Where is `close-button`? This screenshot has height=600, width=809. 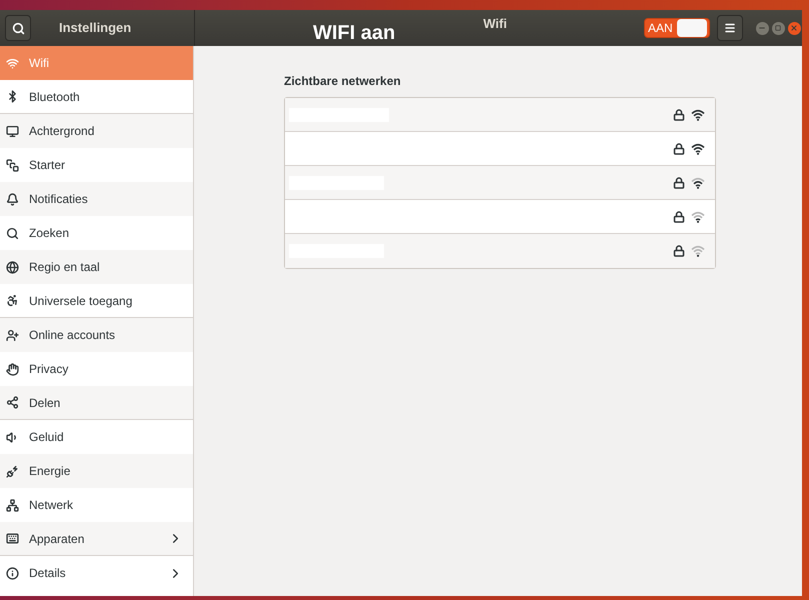 close-button is located at coordinates (794, 28).